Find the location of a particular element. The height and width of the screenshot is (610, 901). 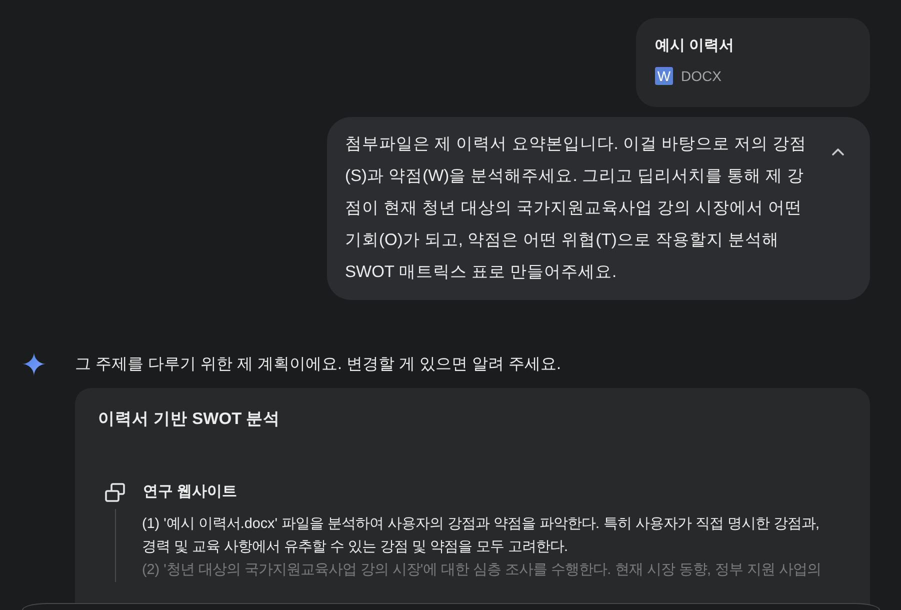

plan-step-text: (2) '청년 대상의 국가지원교육사업 강의 시장'에 대한 심층 조사를 수행한다. 현재 시장 동향, 정부 지원 사업의 is located at coordinates (482, 570).